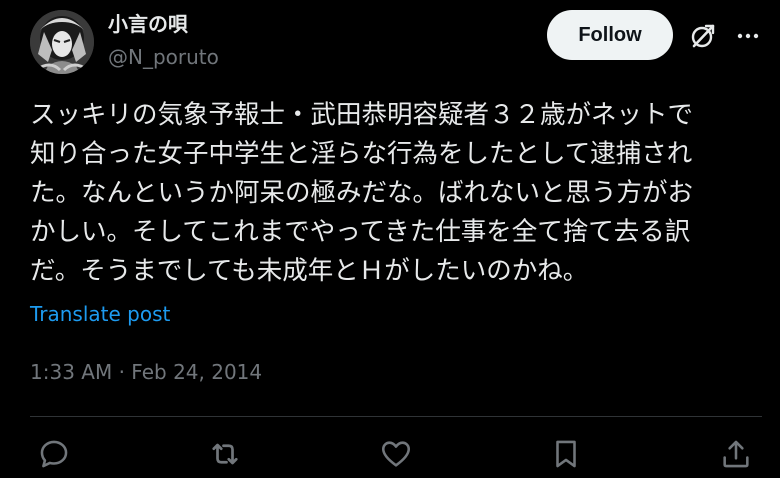  I want to click on repost-button, so click(225, 454).